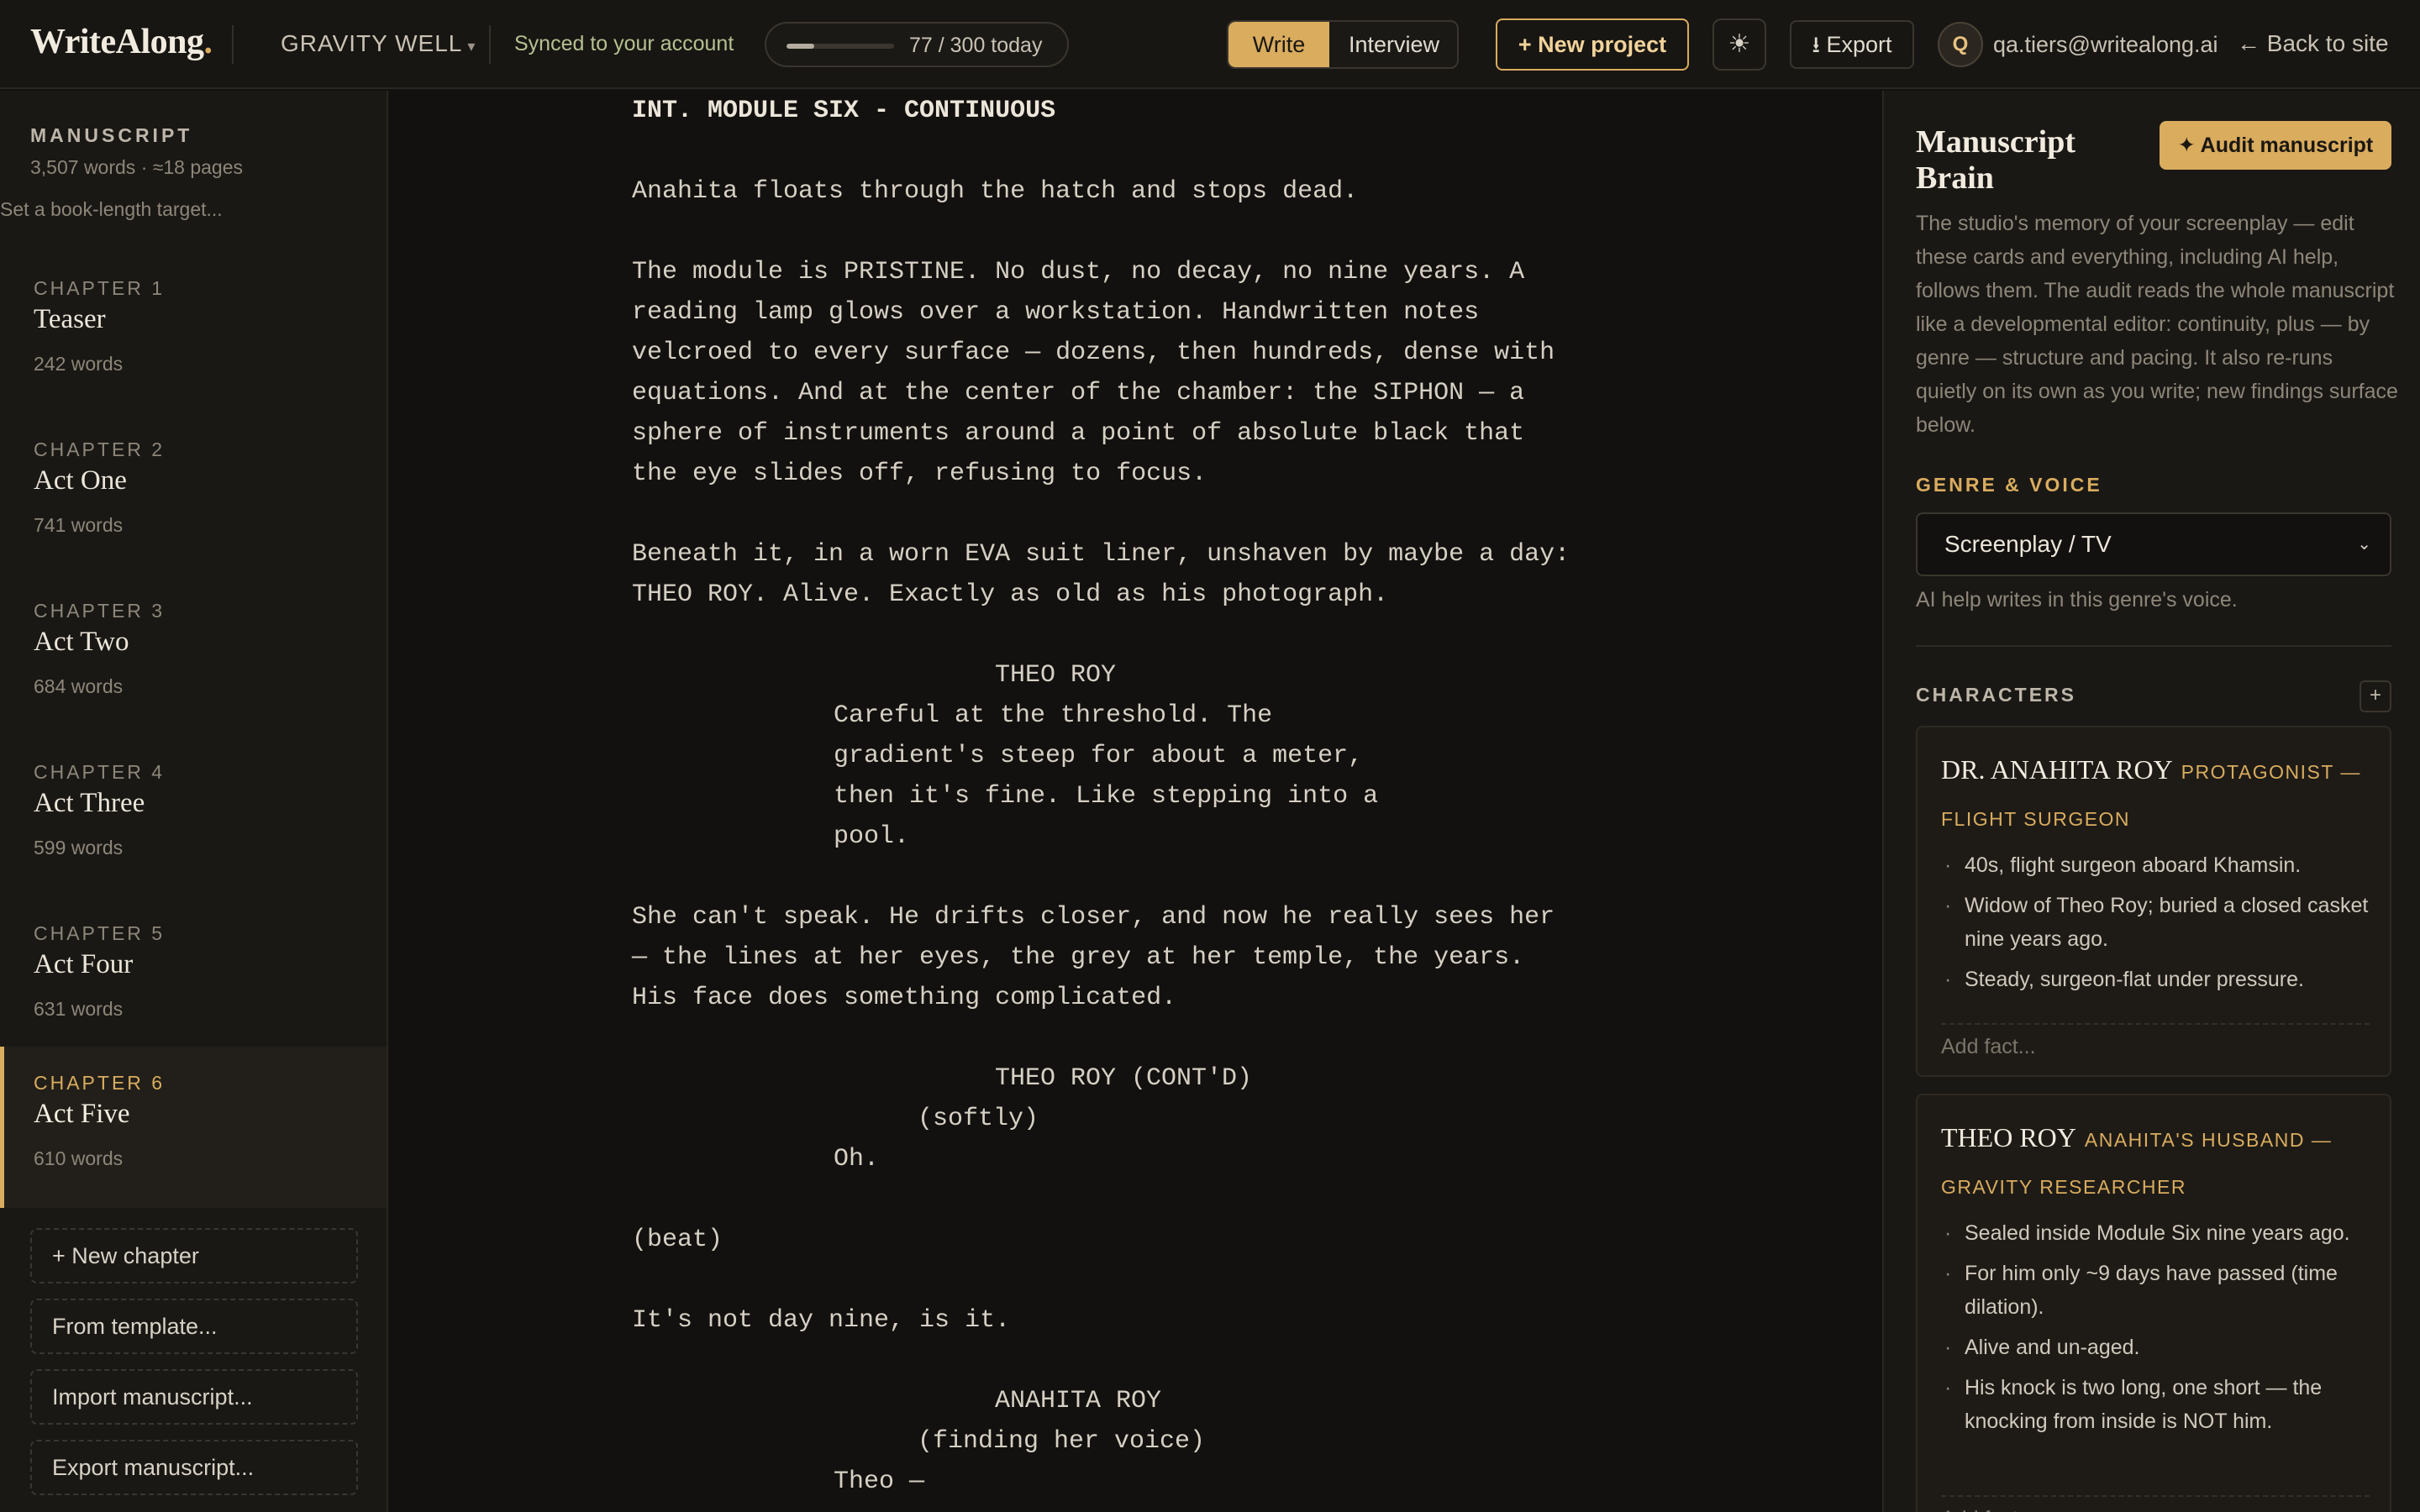 The height and width of the screenshot is (1512, 2420). Describe the element at coordinates (879, 1481) in the screenshot. I see `dialogue-line: Theo —` at that location.